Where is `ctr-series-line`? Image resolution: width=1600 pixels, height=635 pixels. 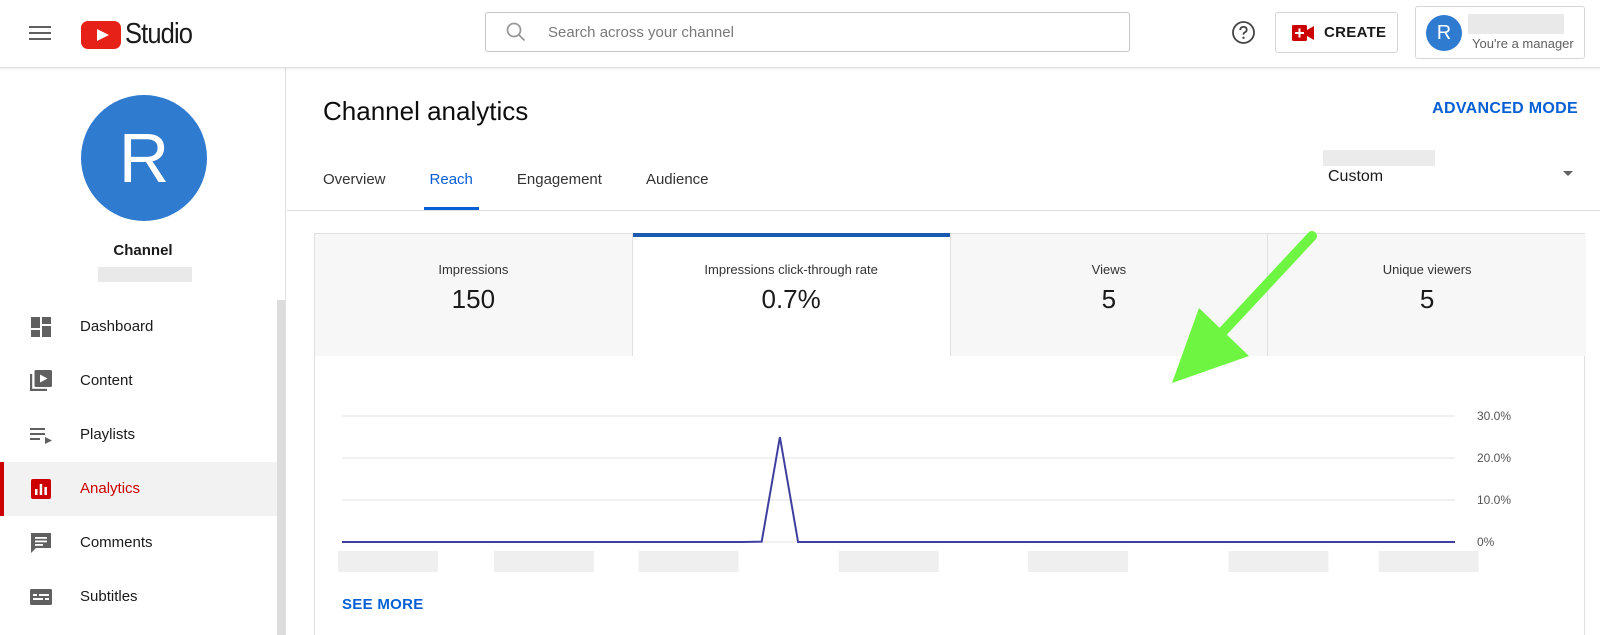 ctr-series-line is located at coordinates (898, 489).